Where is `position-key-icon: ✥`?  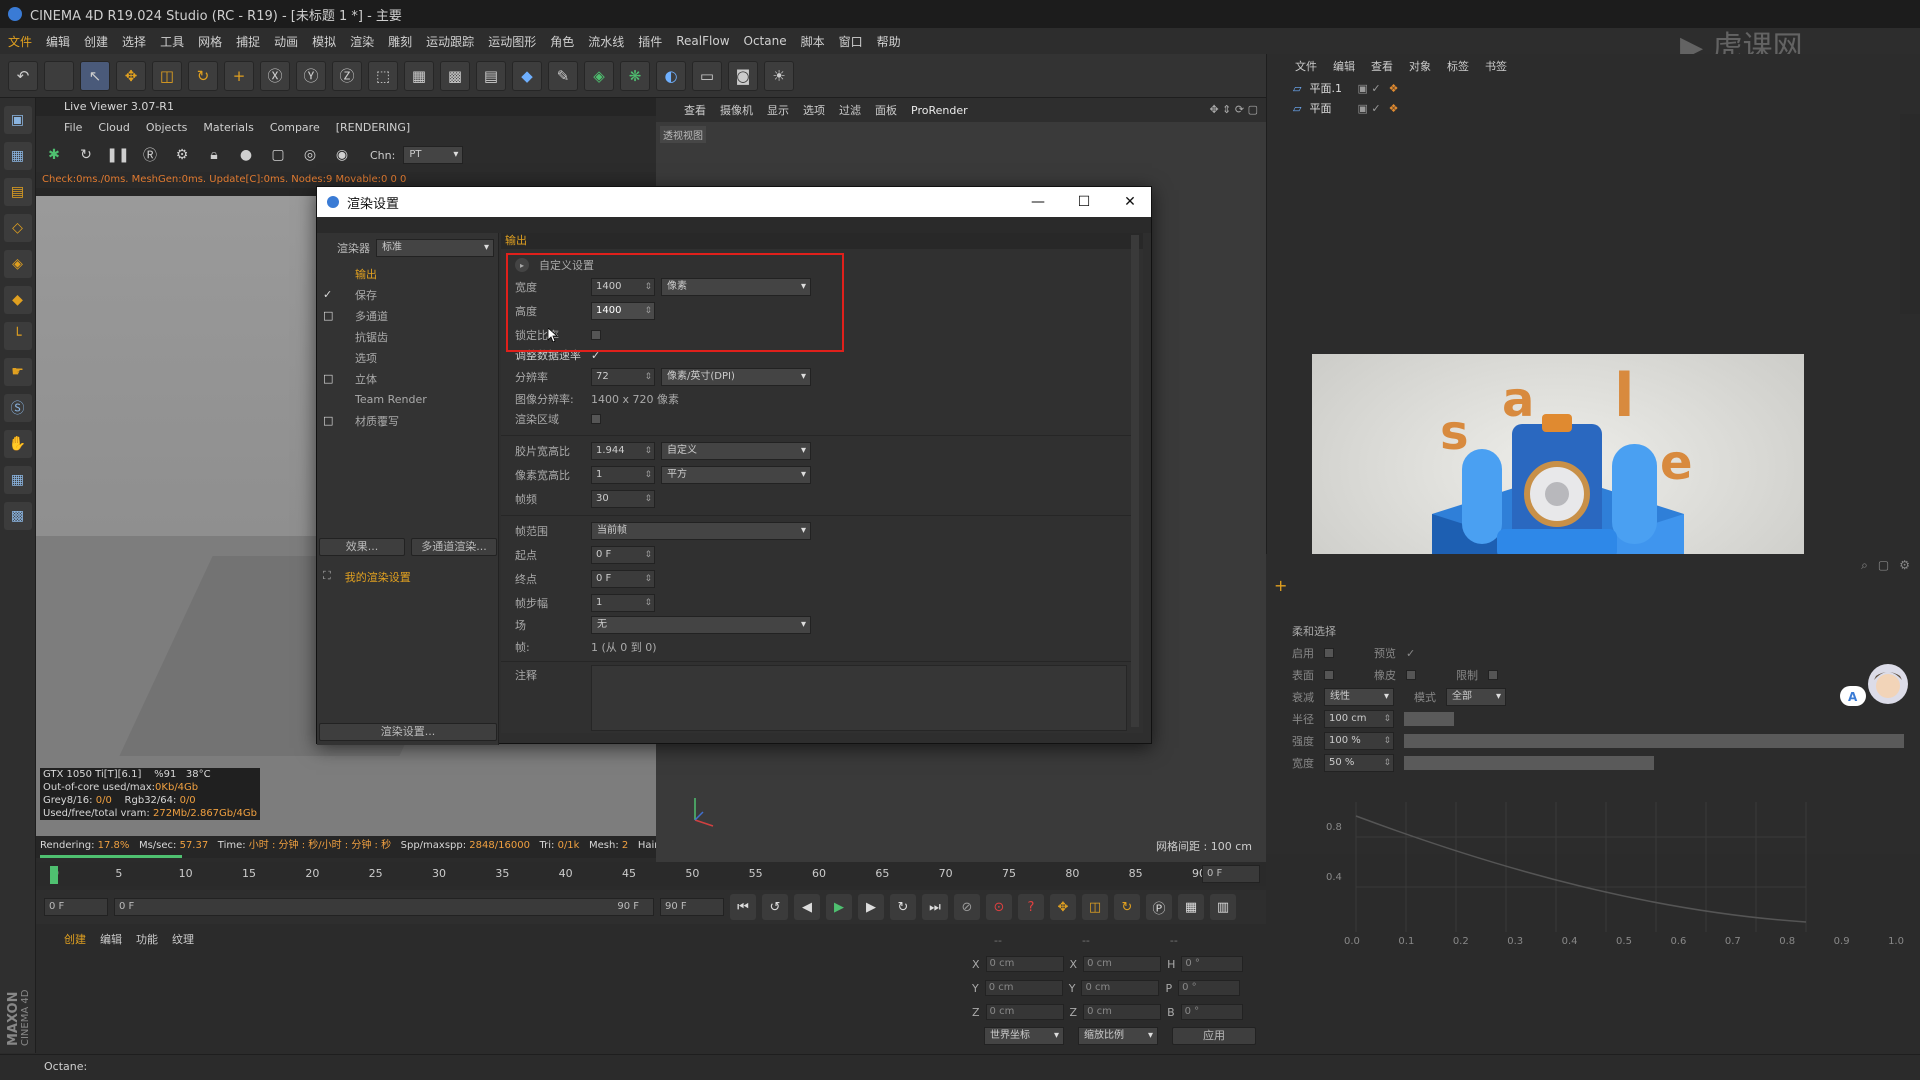
position-key-icon: ✥ is located at coordinates (1063, 907).